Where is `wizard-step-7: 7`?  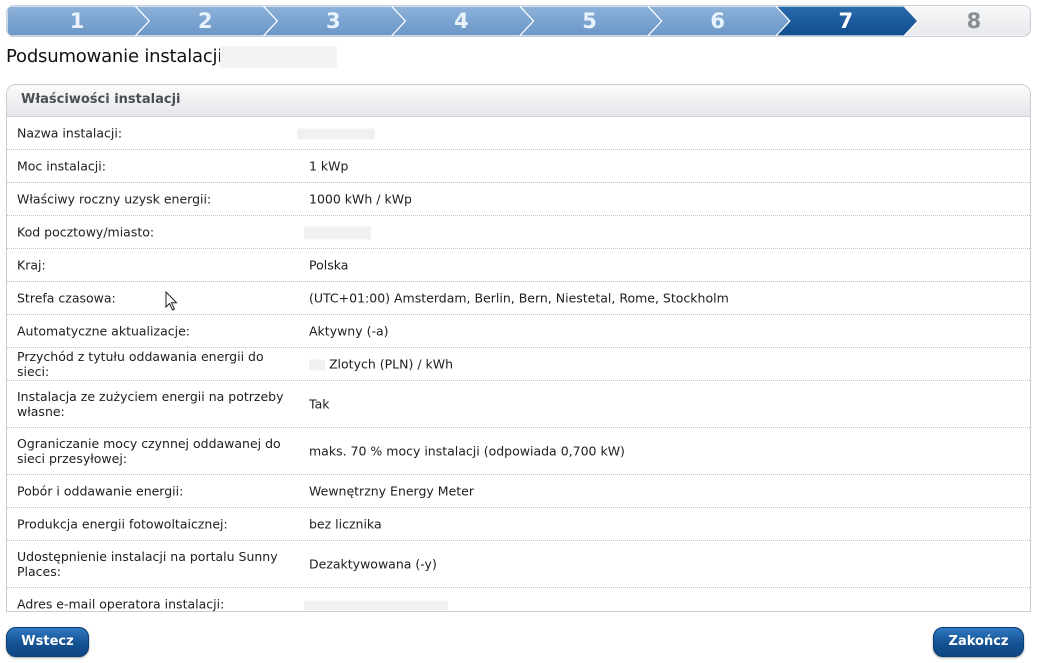 wizard-step-7: 7 is located at coordinates (846, 21).